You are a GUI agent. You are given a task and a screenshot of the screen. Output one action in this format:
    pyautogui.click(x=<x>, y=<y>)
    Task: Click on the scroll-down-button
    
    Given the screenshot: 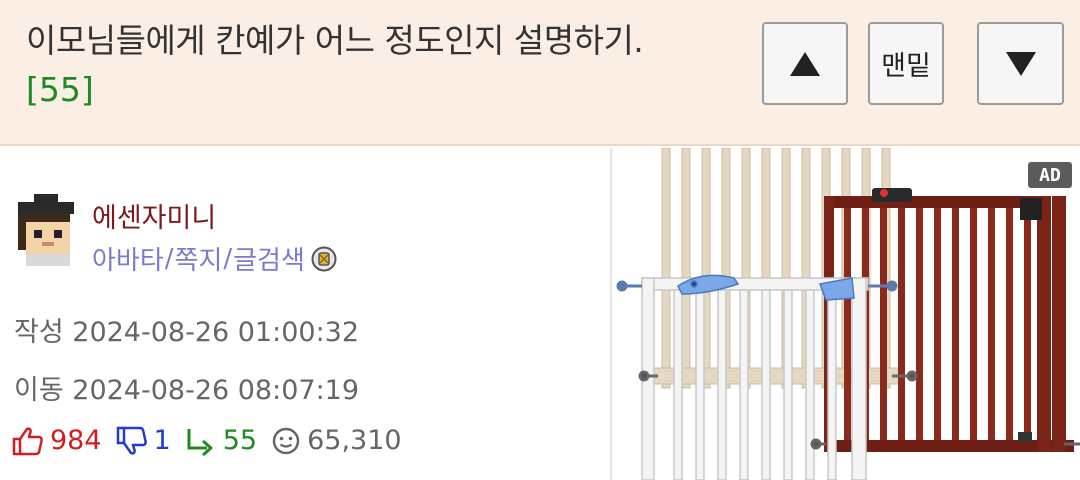 What is the action you would take?
    pyautogui.click(x=1020, y=63)
    